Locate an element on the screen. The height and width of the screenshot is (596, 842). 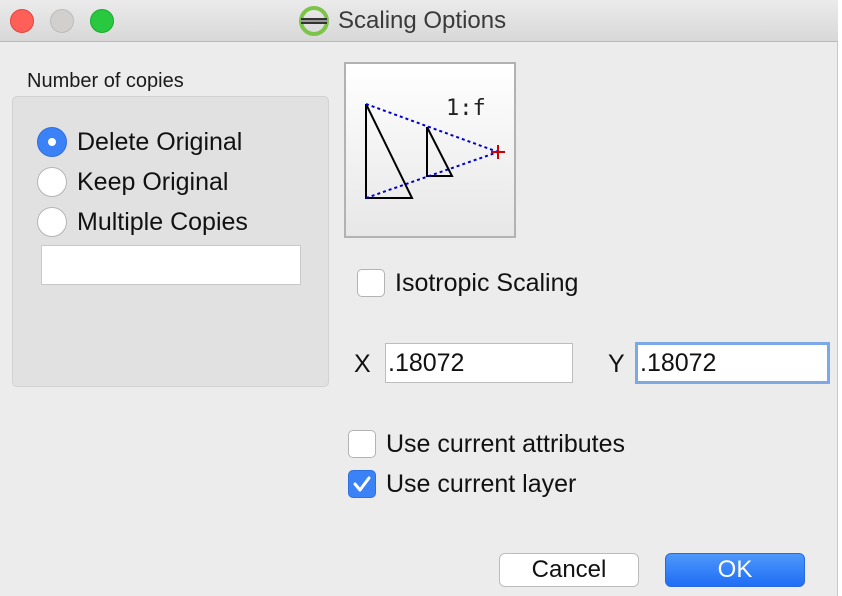
isotropic-scaling-label: Isotropic Scaling is located at coordinates (487, 282).